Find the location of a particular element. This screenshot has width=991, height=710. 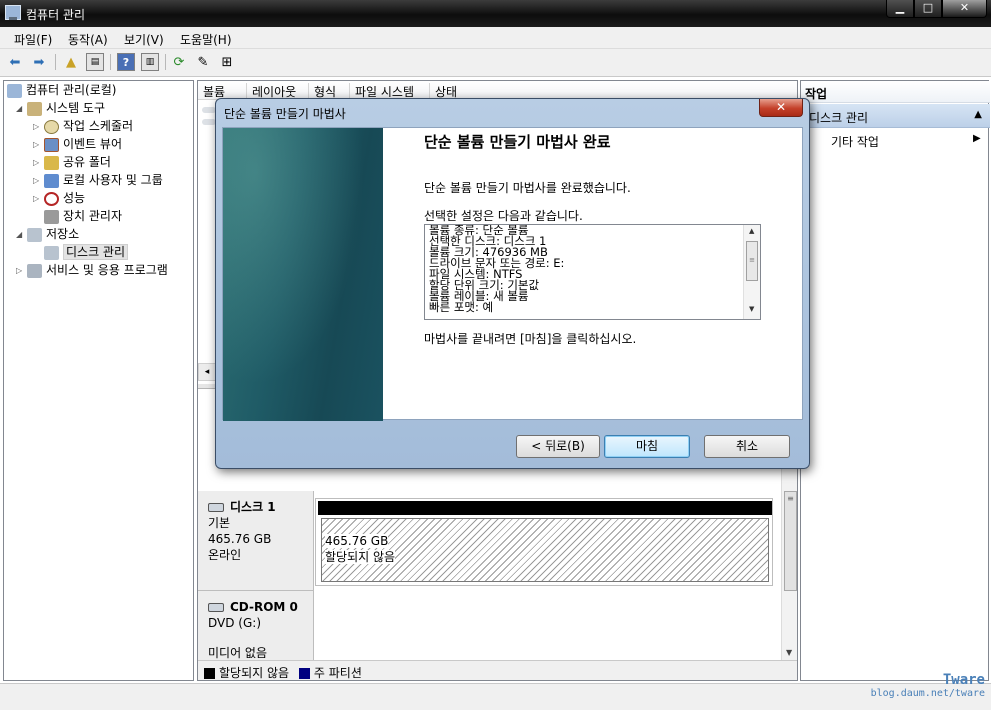

back-button: < 뒤로(B) is located at coordinates (558, 446).